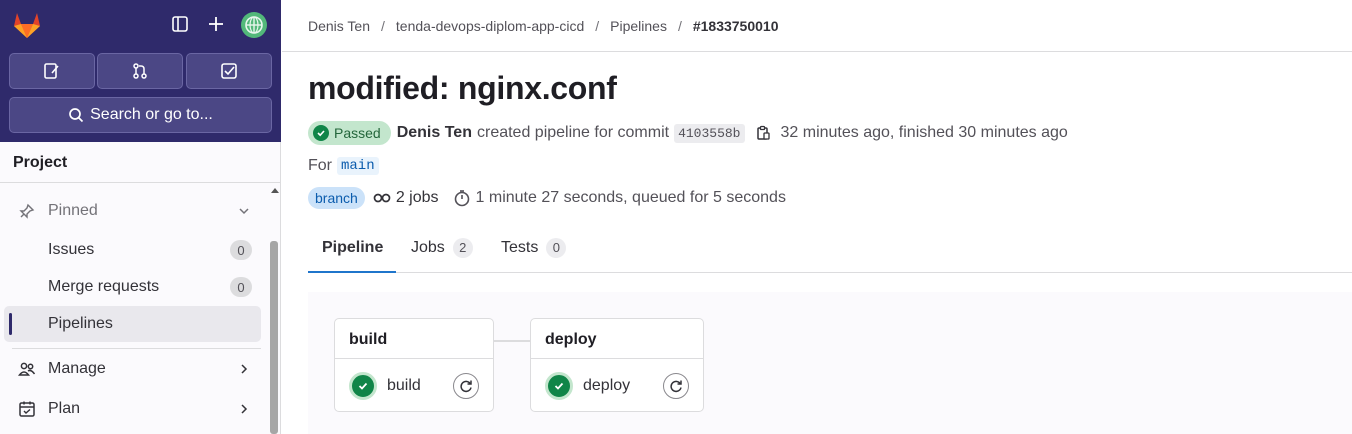 This screenshot has height=434, width=1352. I want to click on tab-label: Pipeline, so click(353, 247).